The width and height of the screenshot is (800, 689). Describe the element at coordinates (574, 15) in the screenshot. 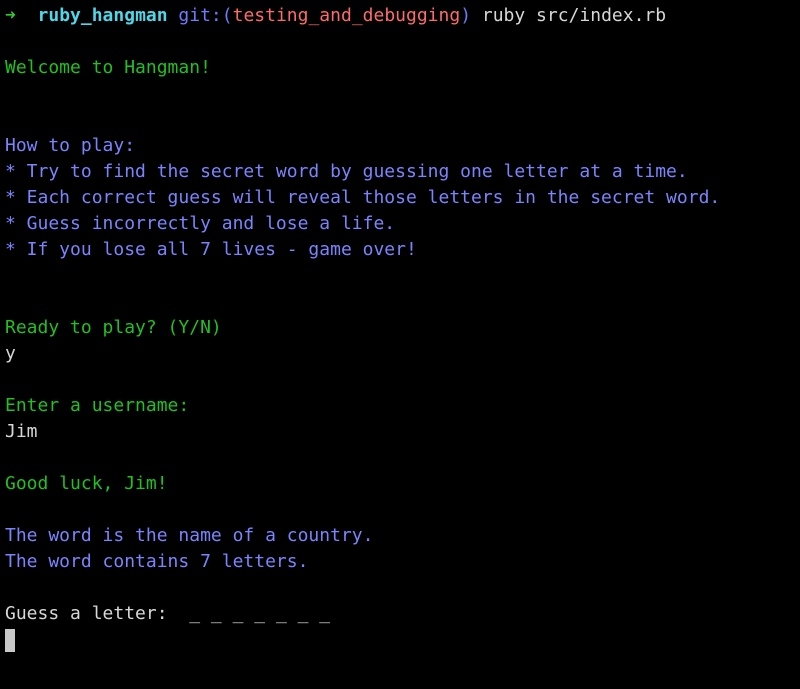

I see `prompt-command: ruby src/index.rb` at that location.